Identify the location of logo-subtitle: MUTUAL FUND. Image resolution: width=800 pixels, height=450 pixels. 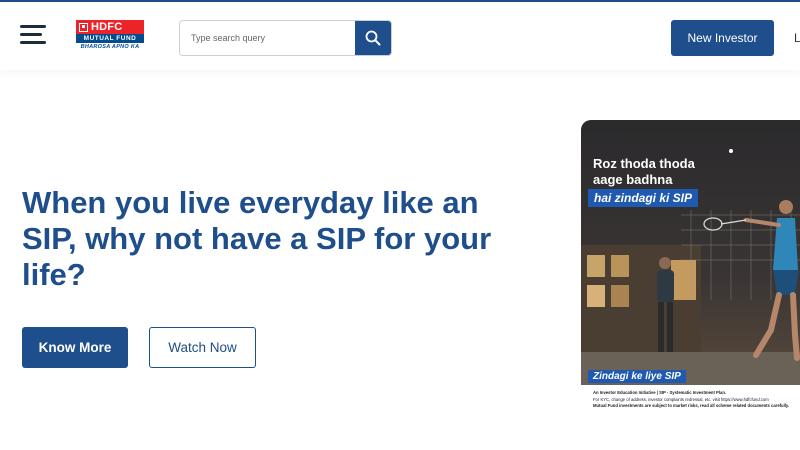
(110, 38).